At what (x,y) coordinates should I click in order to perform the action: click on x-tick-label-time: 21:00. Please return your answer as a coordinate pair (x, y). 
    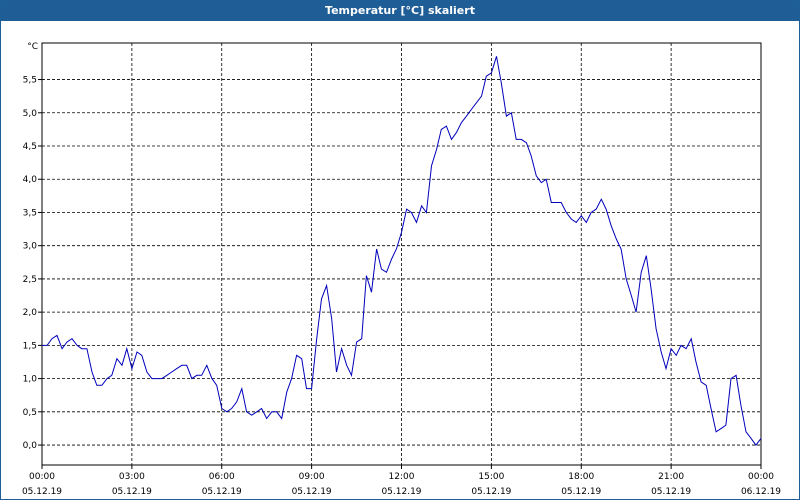
    Looking at the image, I should click on (671, 477).